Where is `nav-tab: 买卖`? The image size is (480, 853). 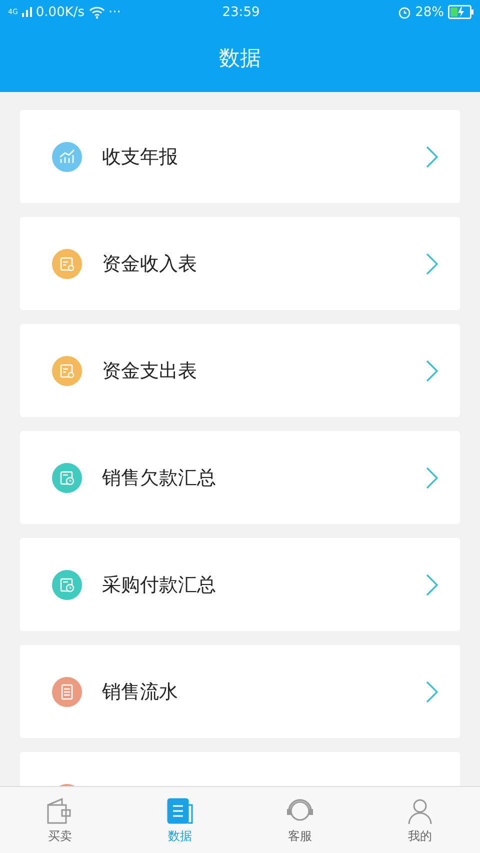
nav-tab: 买卖 is located at coordinates (60, 820).